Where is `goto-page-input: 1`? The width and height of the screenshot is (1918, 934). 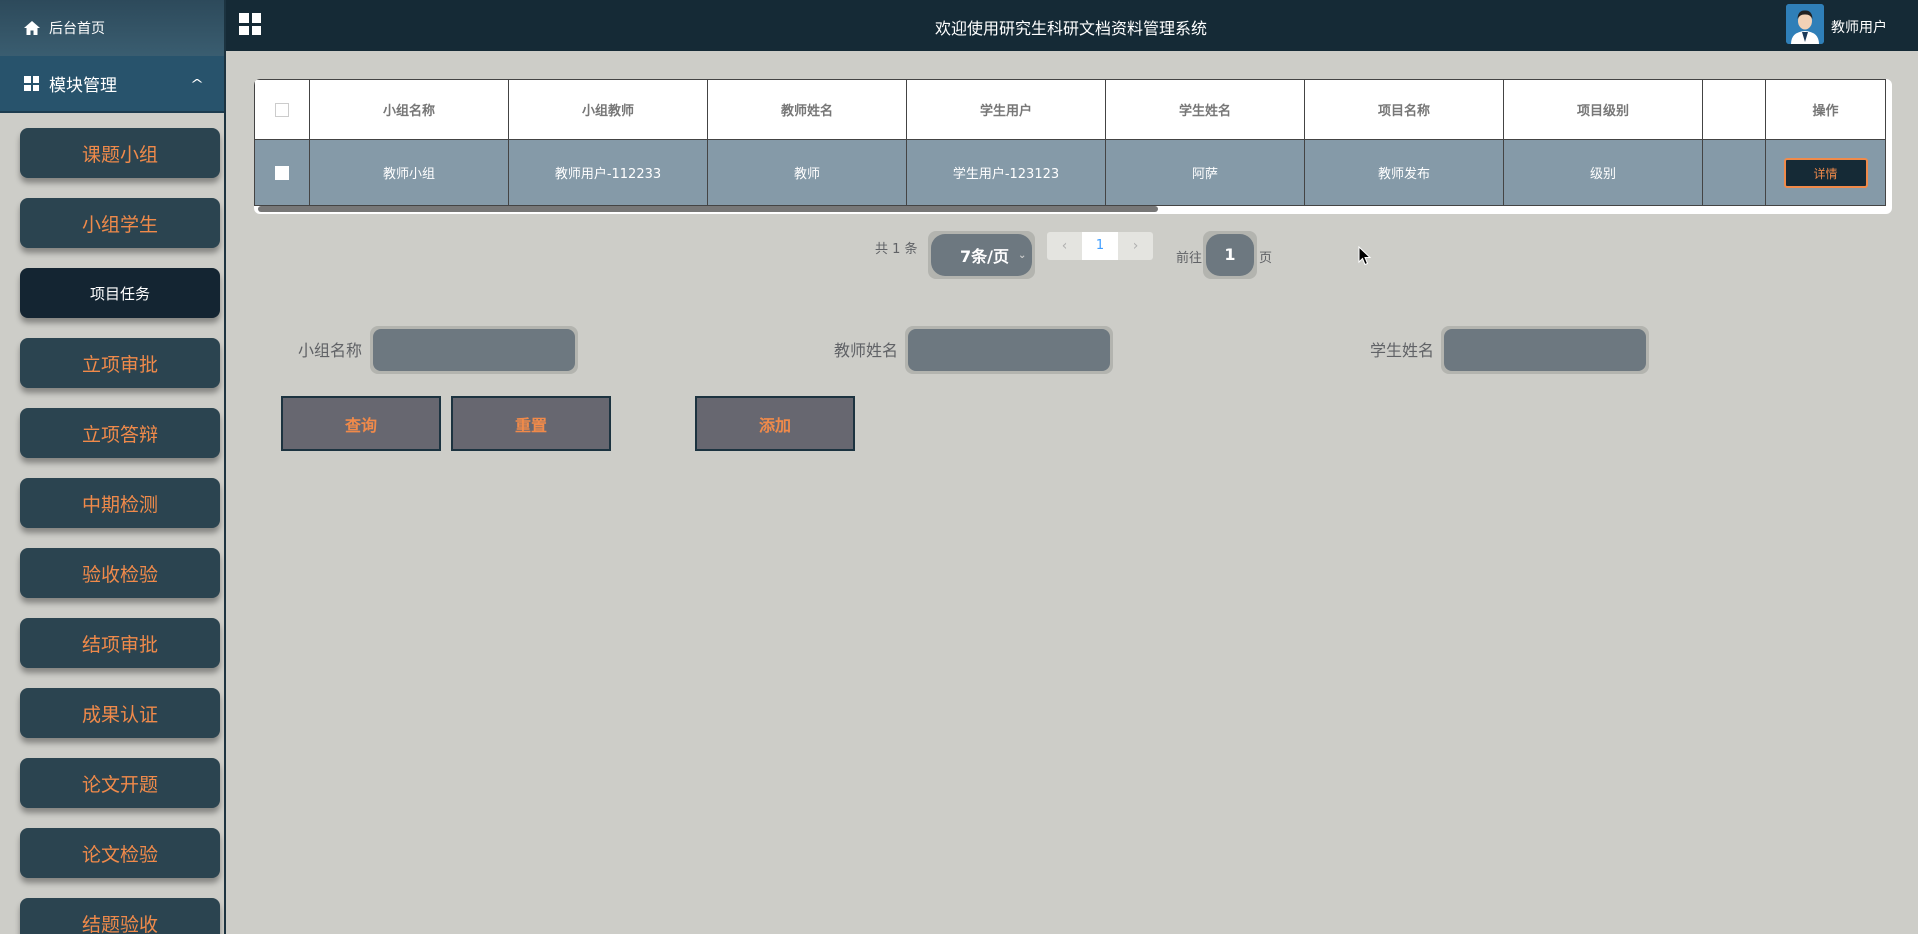 goto-page-input: 1 is located at coordinates (1230, 255).